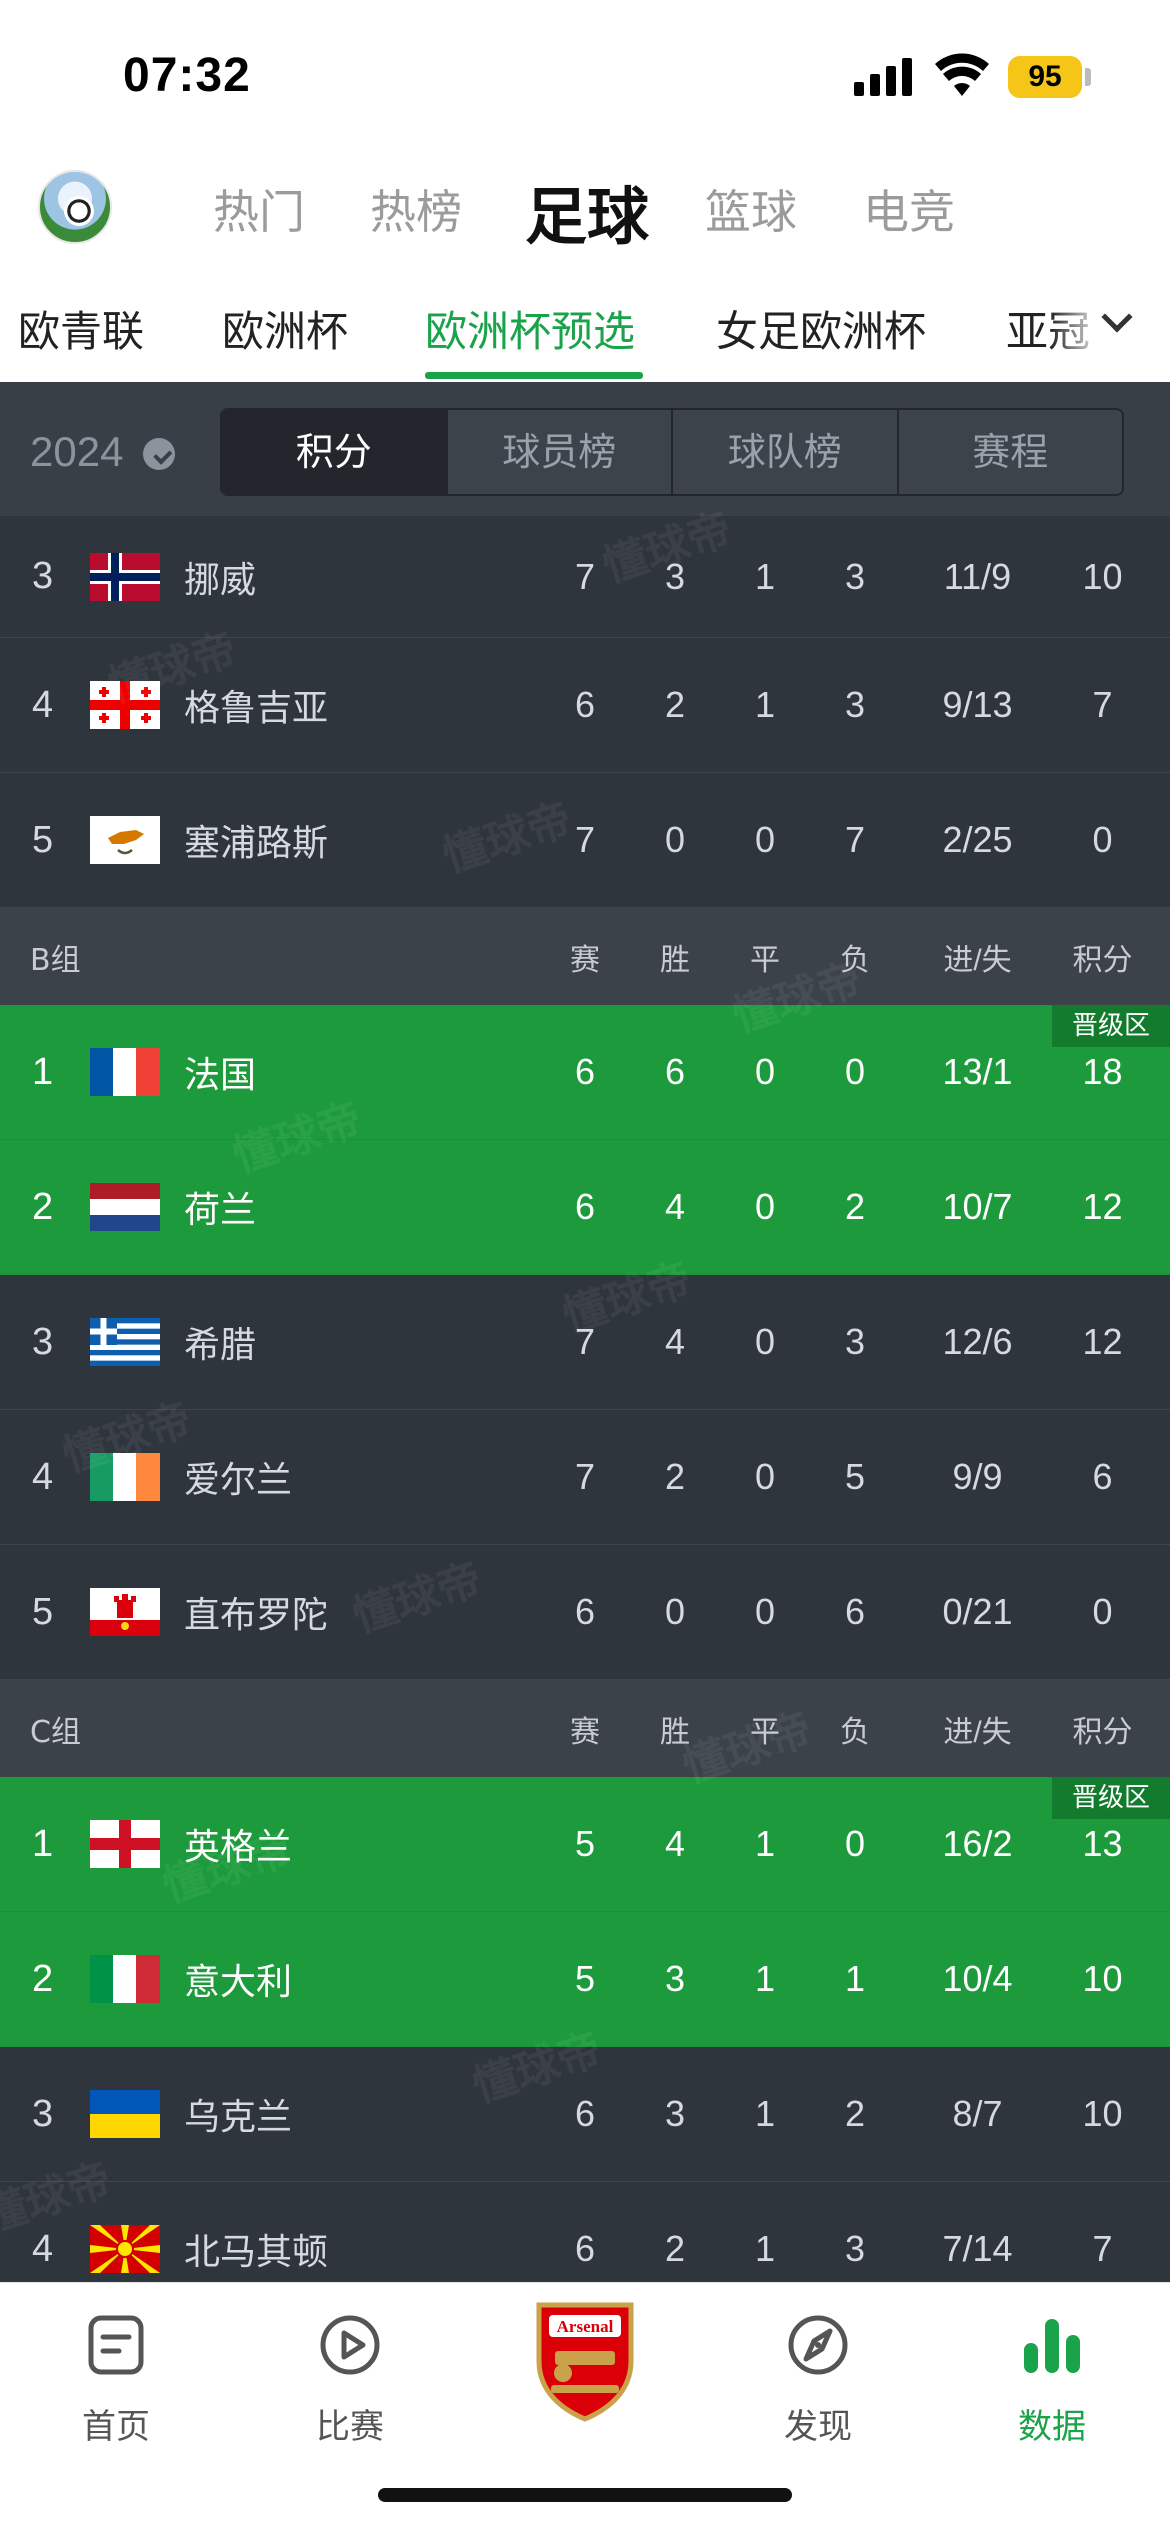  Describe the element at coordinates (256, 1612) in the screenshot. I see `team-name: 直布罗陀` at that location.